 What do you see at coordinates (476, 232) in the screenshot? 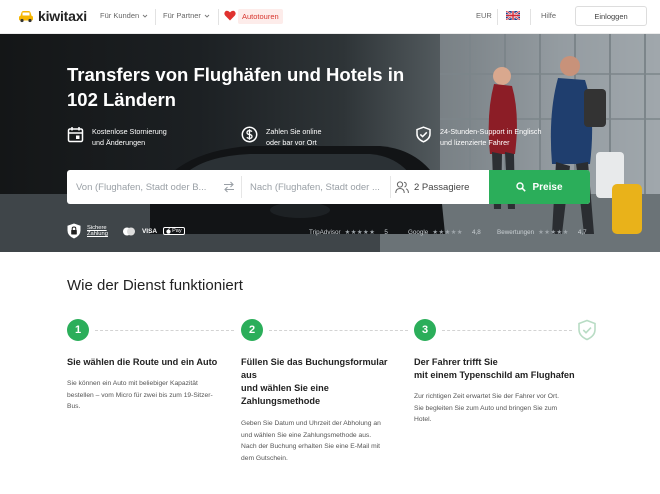
I see `rating-score: 4,8` at bounding box center [476, 232].